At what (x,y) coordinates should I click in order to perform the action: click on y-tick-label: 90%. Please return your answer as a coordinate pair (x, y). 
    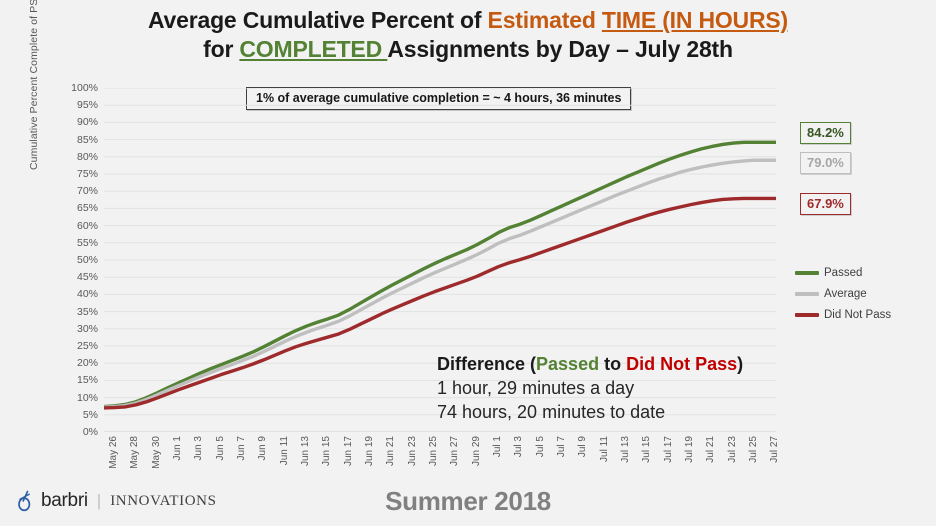
    Looking at the image, I should click on (87, 122).